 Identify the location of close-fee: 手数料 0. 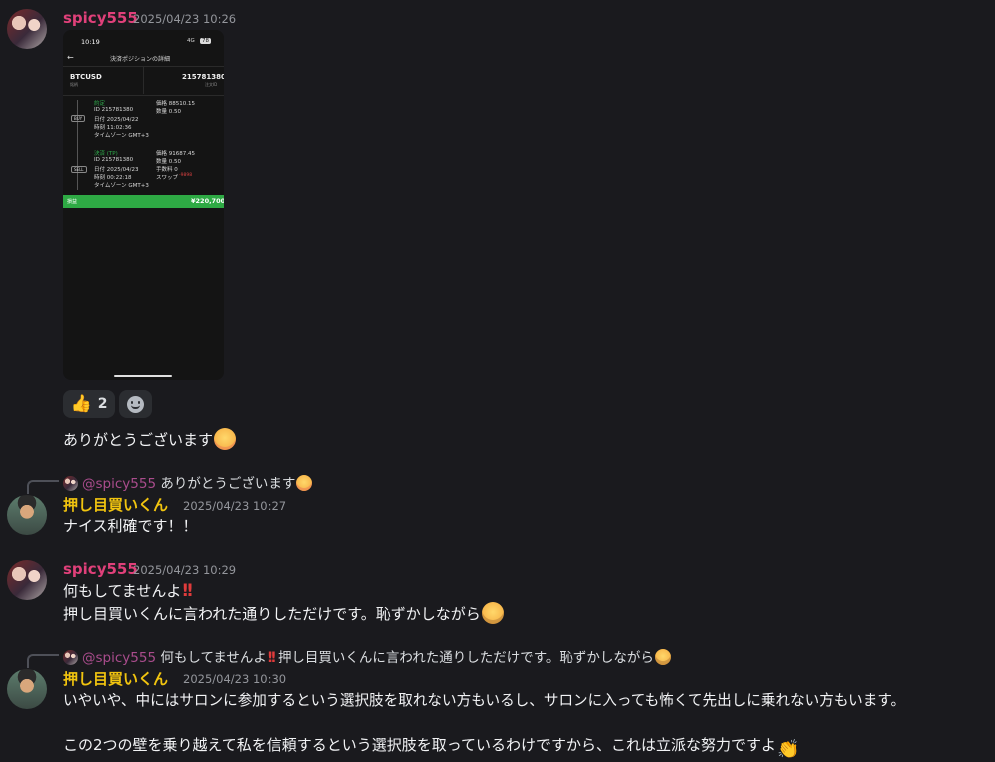
(167, 170).